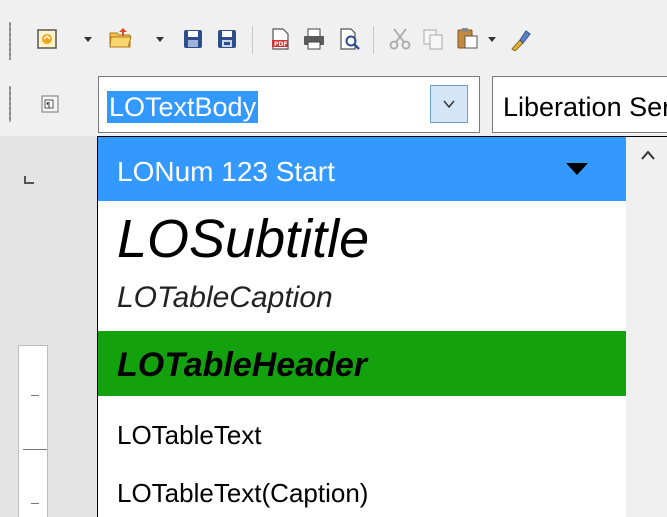 The width and height of the screenshot is (667, 517). Describe the element at coordinates (189, 435) in the screenshot. I see `style-list-item-label: LOTableText` at that location.